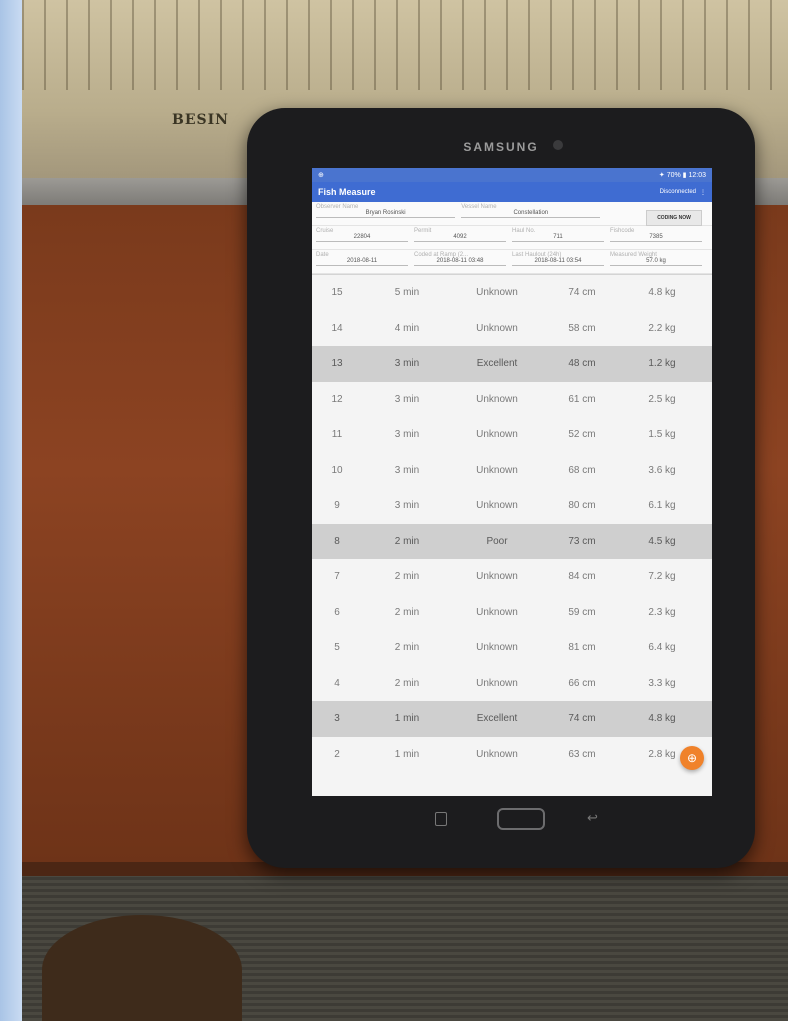 This screenshot has width=788, height=1021. What do you see at coordinates (337, 541) in the screenshot?
I see `fish-number-cell: 8` at bounding box center [337, 541].